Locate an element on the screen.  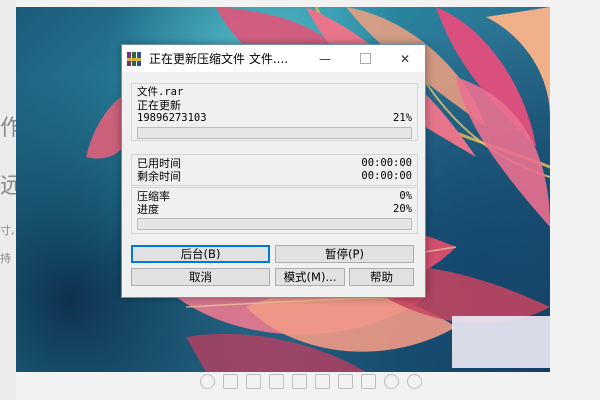
title-bar: 正在更新压缩文件 文件.... — ✕ is located at coordinates (273, 58).